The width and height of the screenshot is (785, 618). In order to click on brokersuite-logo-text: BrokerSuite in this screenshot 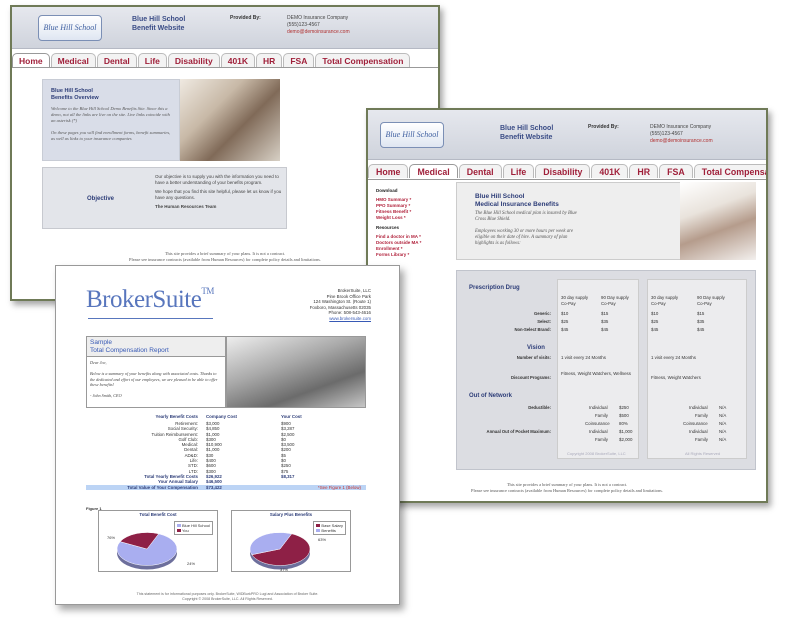, I will do `click(144, 299)`.